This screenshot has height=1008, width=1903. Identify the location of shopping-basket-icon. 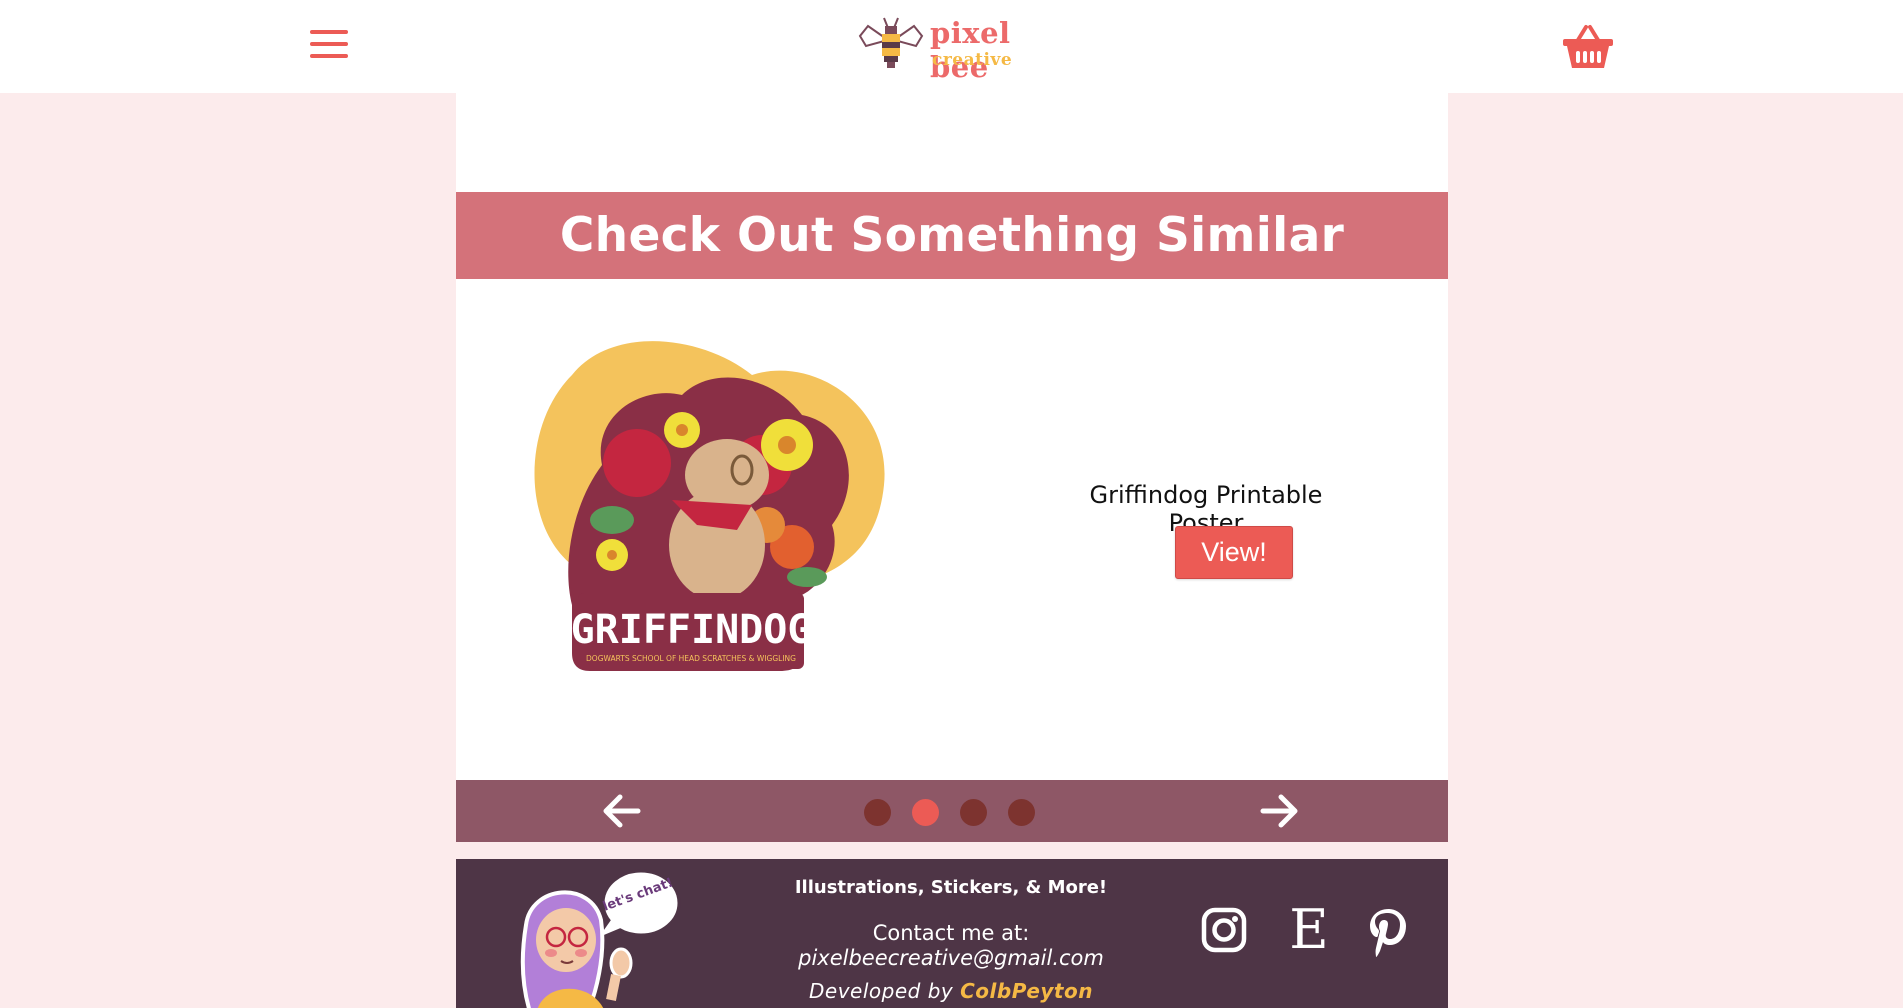
(1588, 47).